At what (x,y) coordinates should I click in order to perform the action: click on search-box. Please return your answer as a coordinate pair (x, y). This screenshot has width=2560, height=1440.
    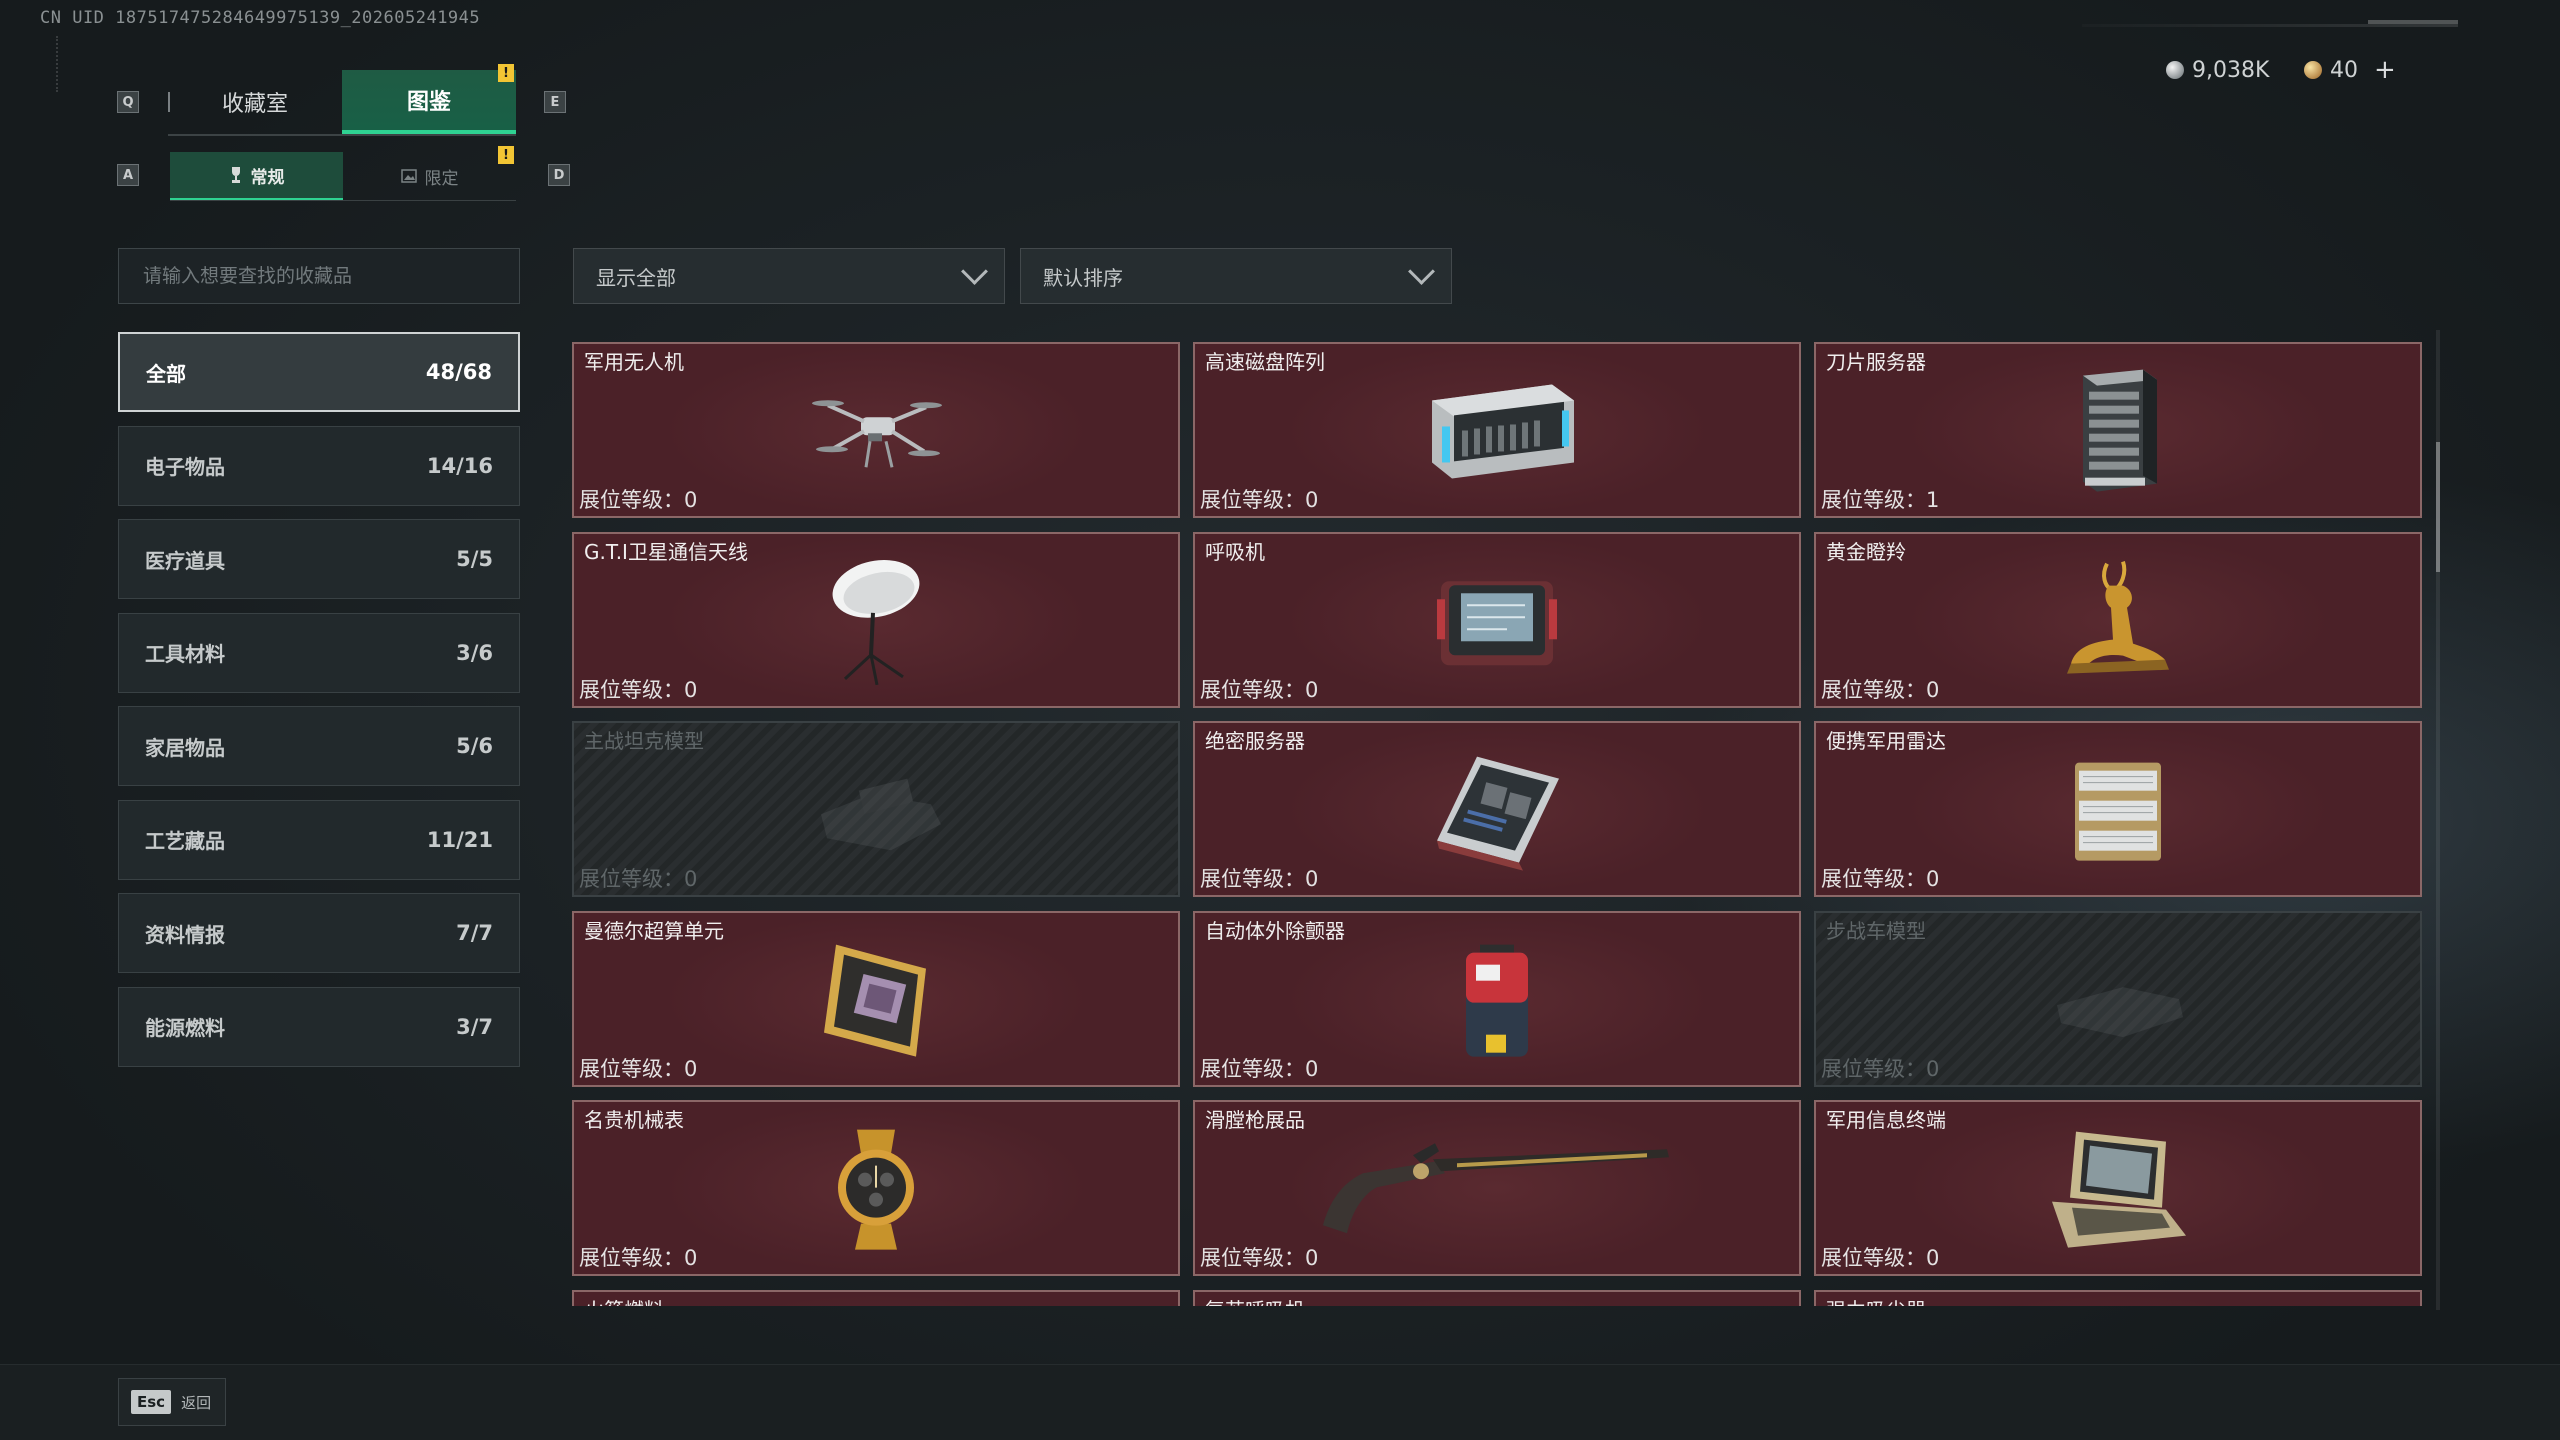
    Looking at the image, I should click on (319, 276).